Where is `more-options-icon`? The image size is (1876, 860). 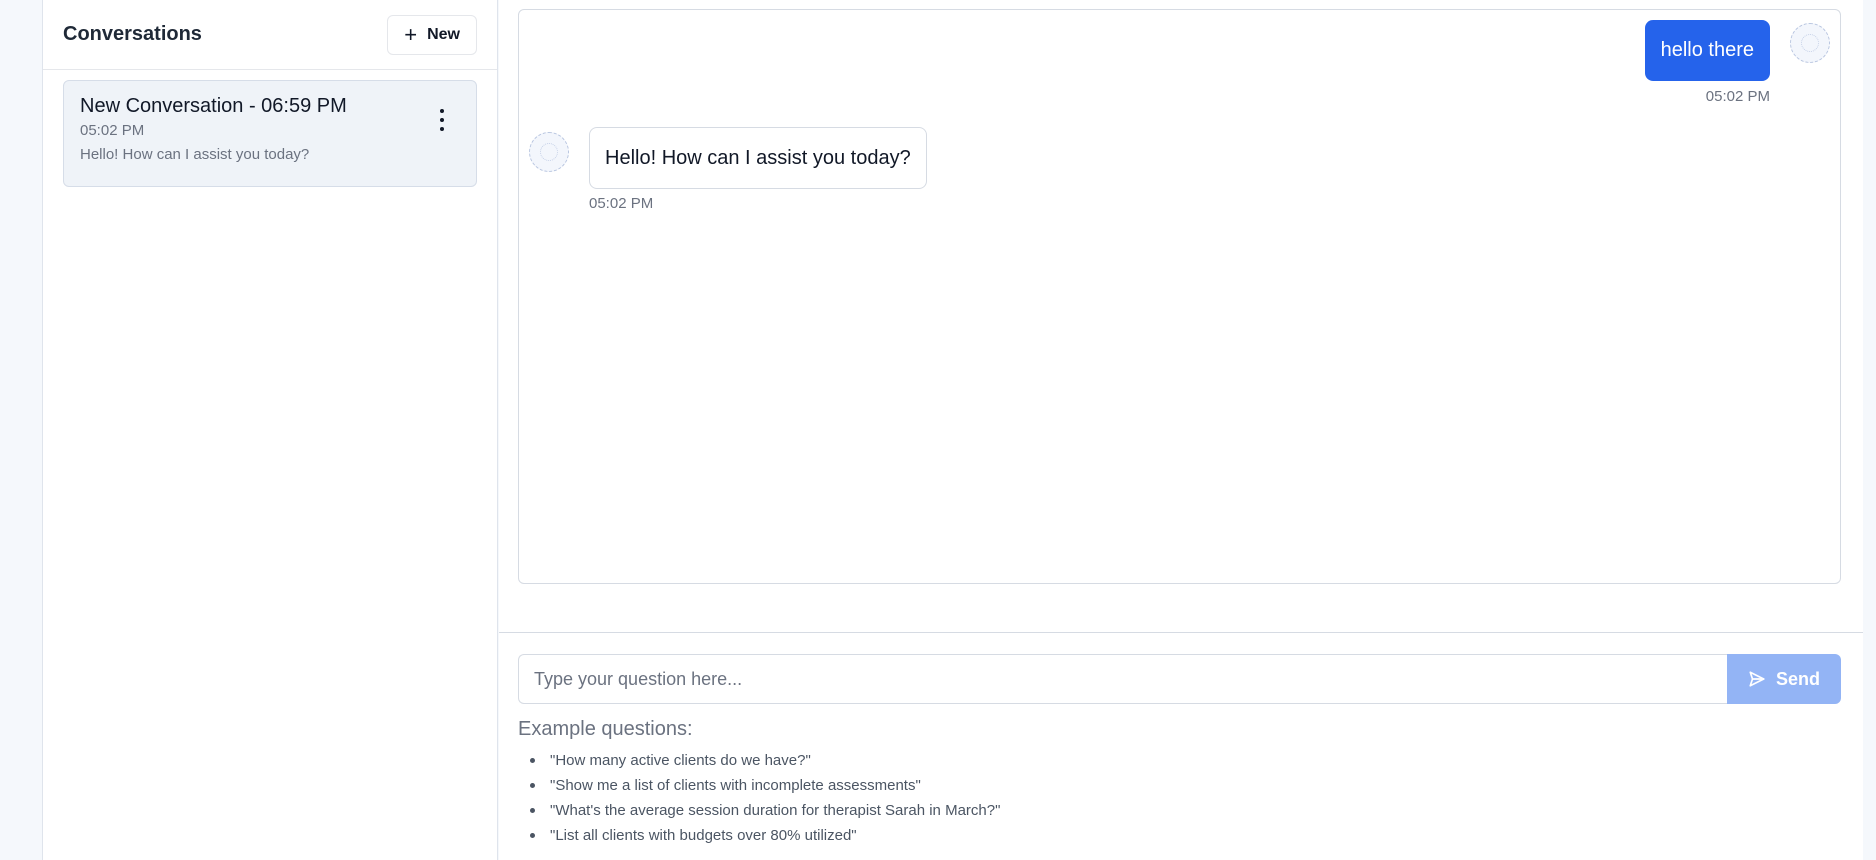
more-options-icon is located at coordinates (442, 120).